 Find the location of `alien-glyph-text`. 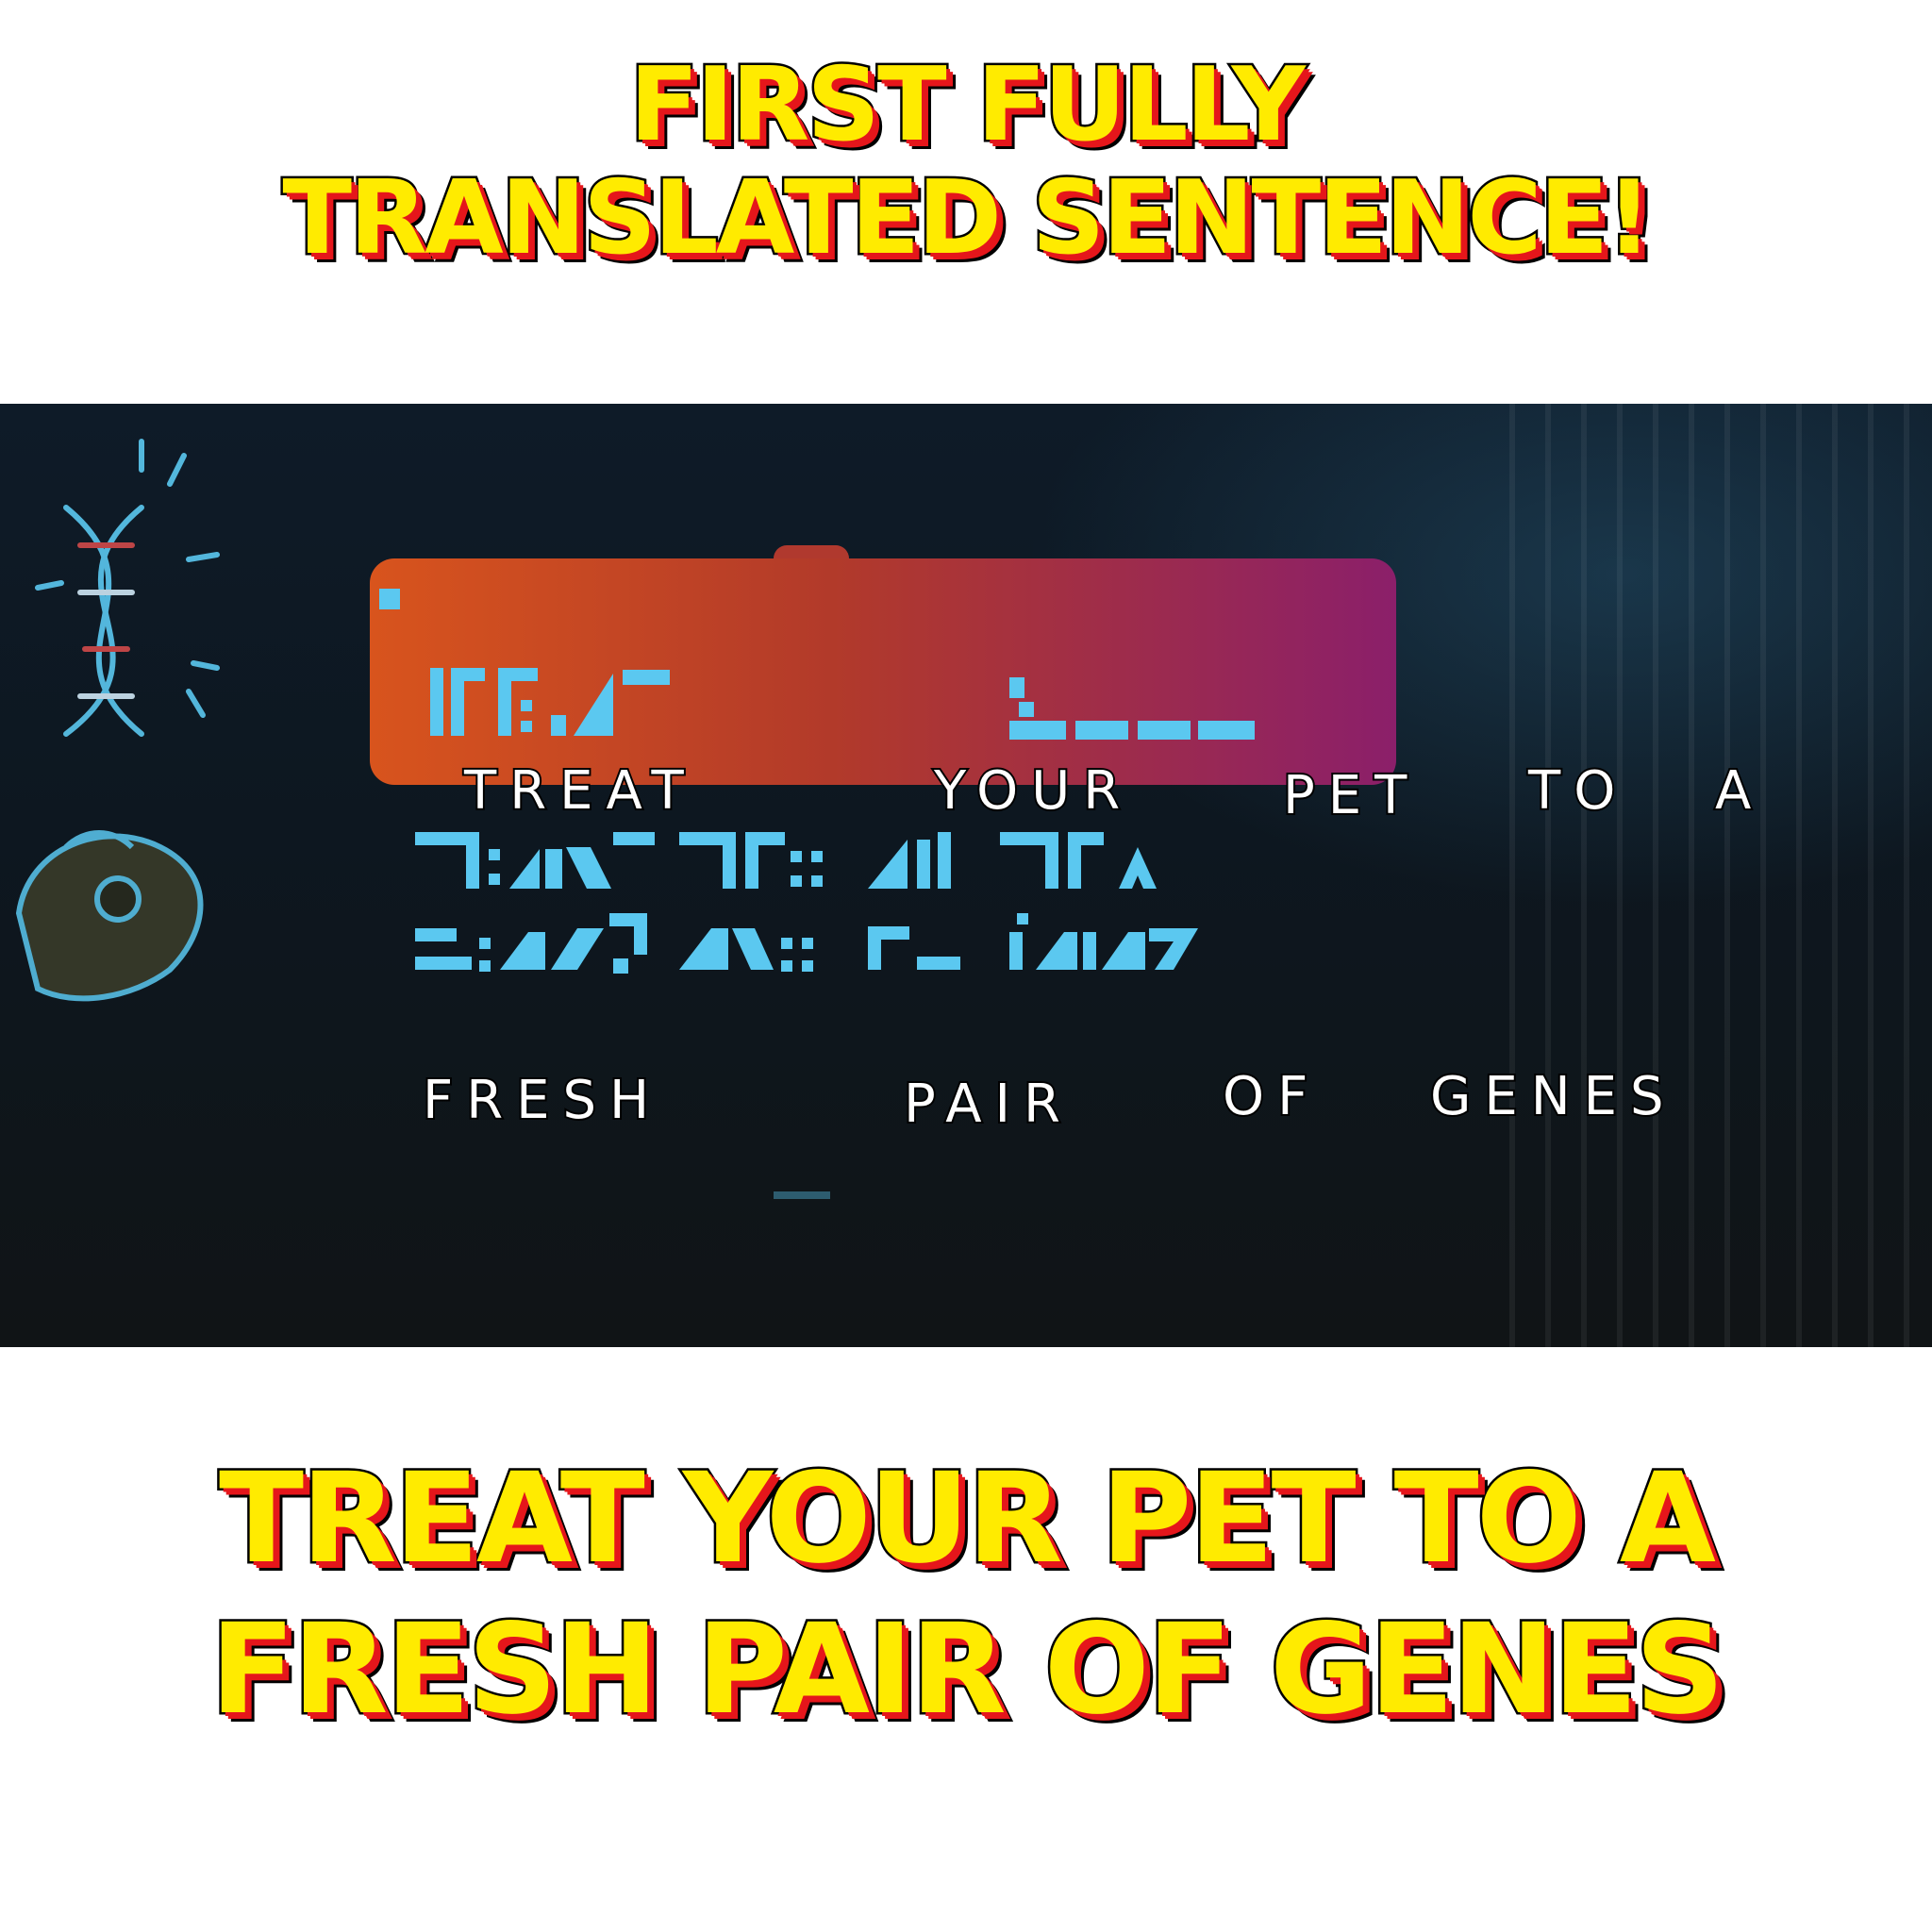

alien-glyph-text is located at coordinates (817, 894).